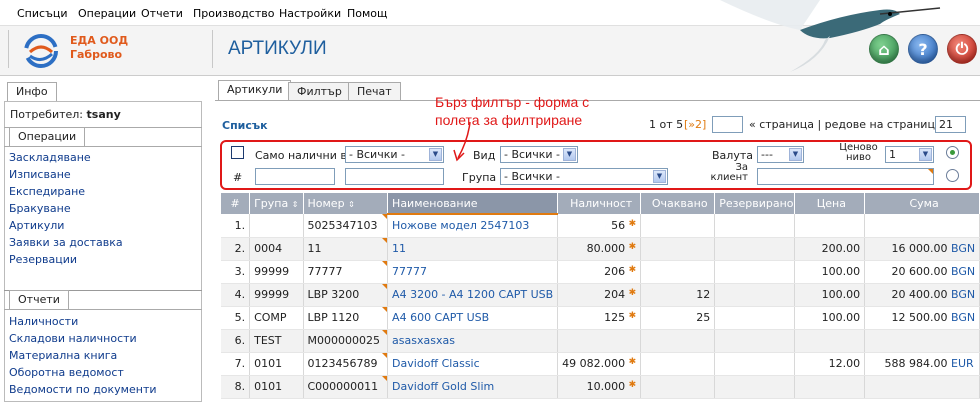 This screenshot has width=980, height=402. What do you see at coordinates (473, 204) in the screenshot?
I see `col-name: Наименование` at bounding box center [473, 204].